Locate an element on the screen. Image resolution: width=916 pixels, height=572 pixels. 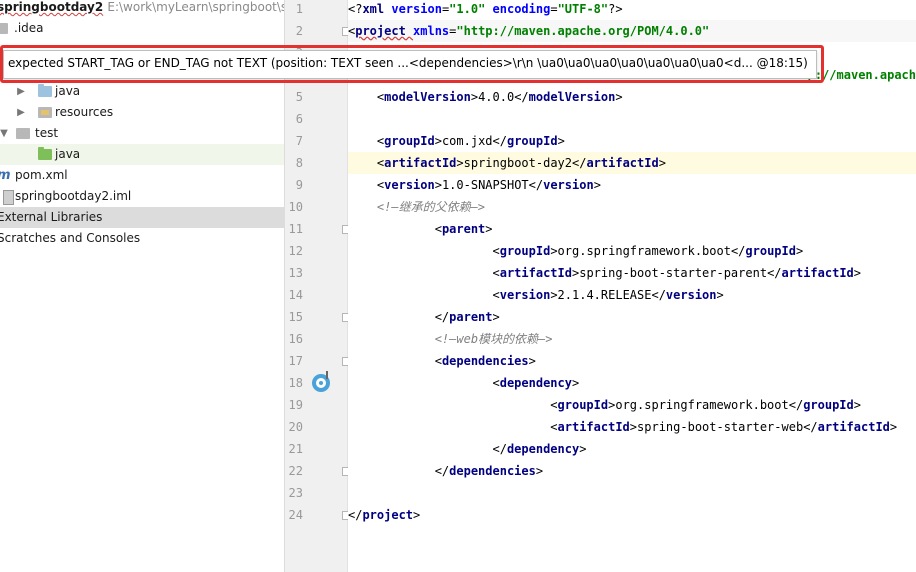
code-line: <!—web模块的依赖—> is located at coordinates (632, 339).